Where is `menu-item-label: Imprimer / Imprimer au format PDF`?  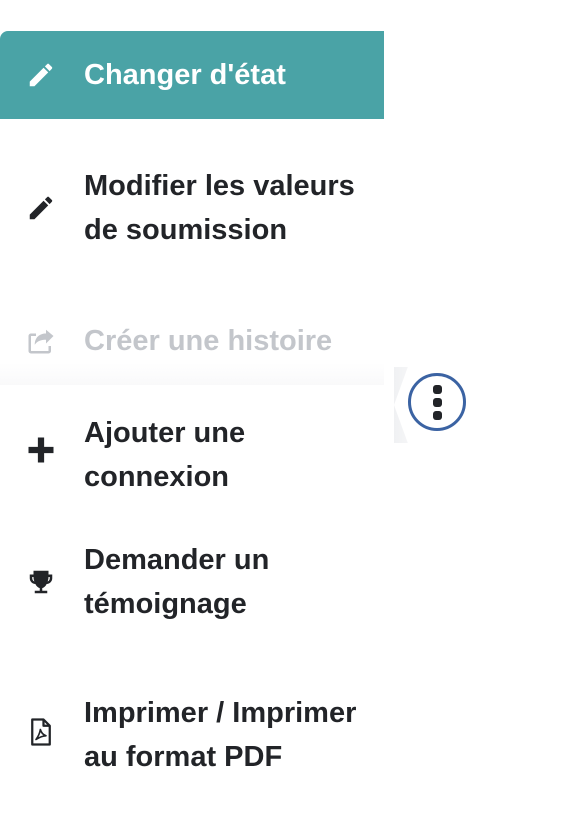 menu-item-label: Imprimer / Imprimer au format PDF is located at coordinates (220, 735).